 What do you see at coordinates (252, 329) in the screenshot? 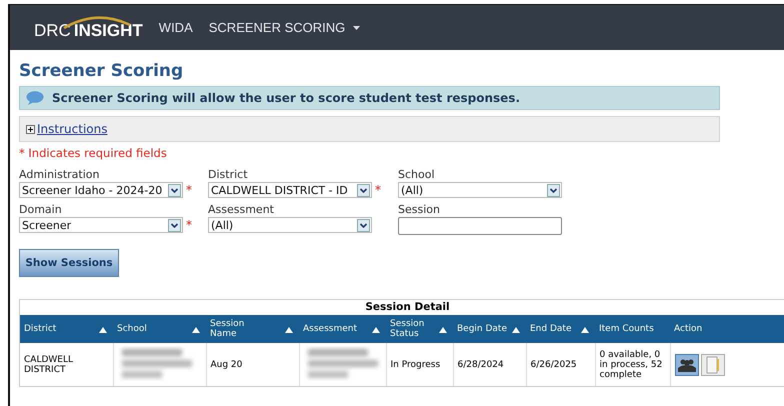
I see `column-header: Session Name` at bounding box center [252, 329].